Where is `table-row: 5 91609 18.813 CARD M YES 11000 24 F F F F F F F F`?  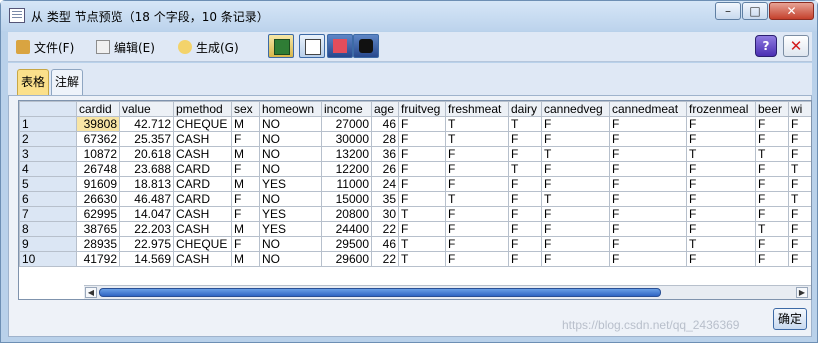 table-row: 5 91609 18.813 CARD M YES 11000 24 F F F F F F F F is located at coordinates (415, 184).